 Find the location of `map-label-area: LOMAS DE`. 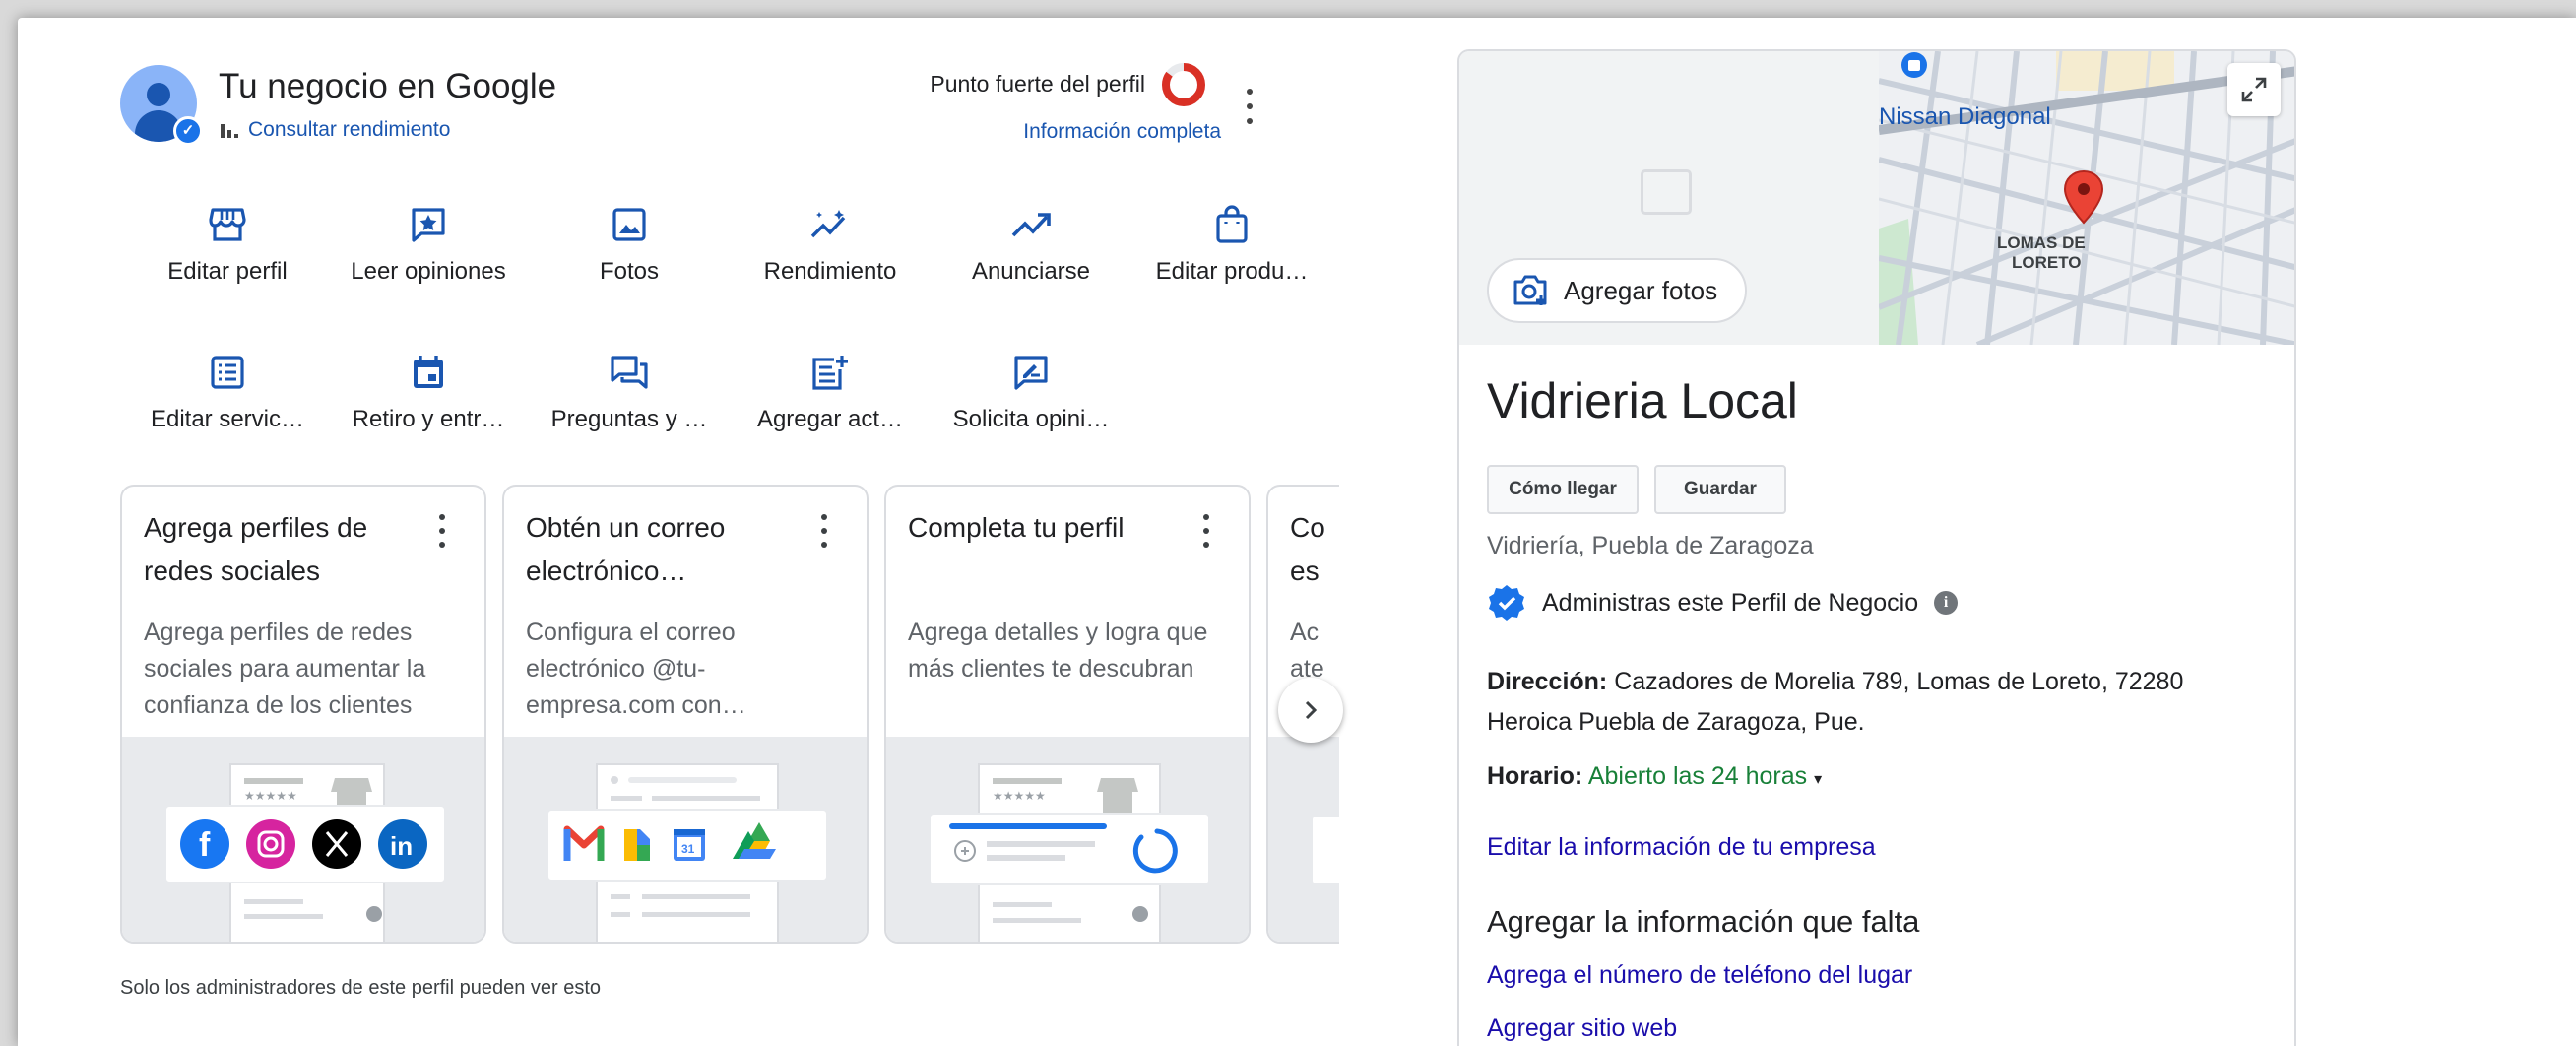

map-label-area: LOMAS DE is located at coordinates (2041, 242).